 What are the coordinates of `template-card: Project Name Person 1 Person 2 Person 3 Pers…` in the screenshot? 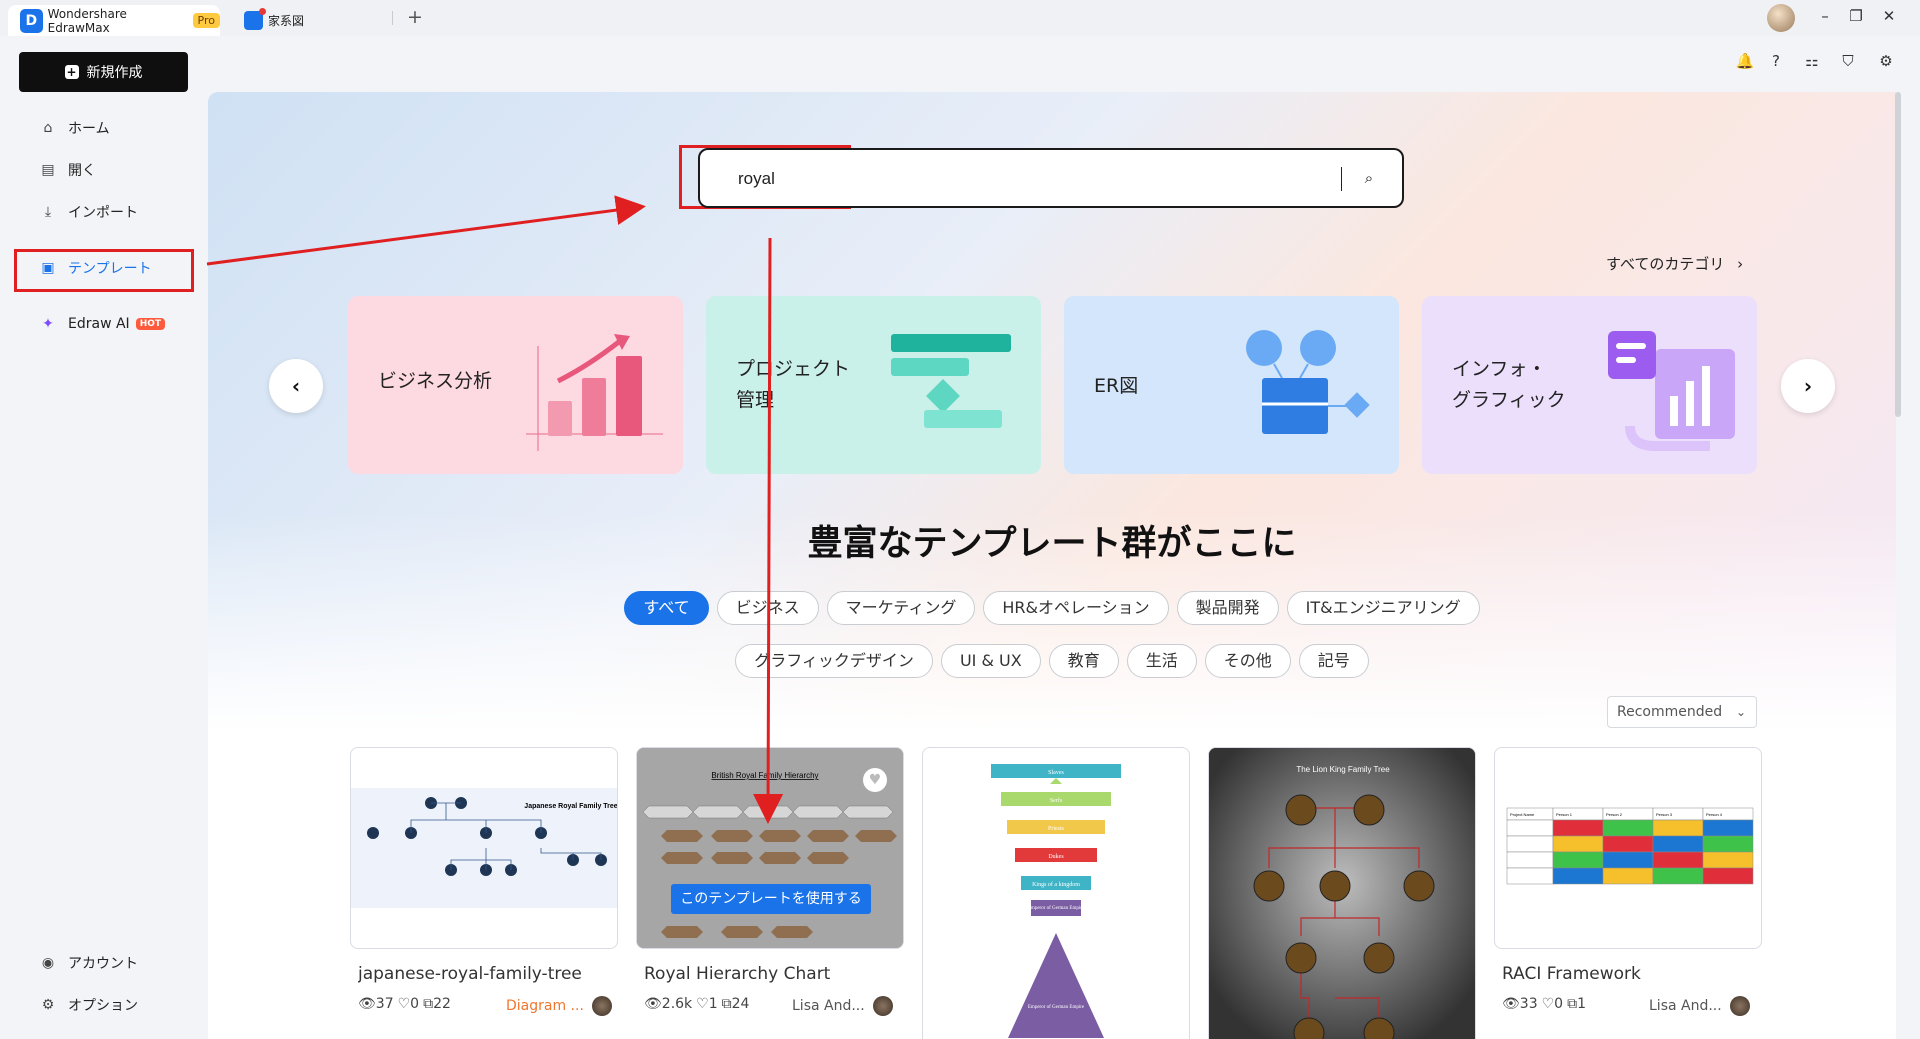 It's located at (1628, 848).